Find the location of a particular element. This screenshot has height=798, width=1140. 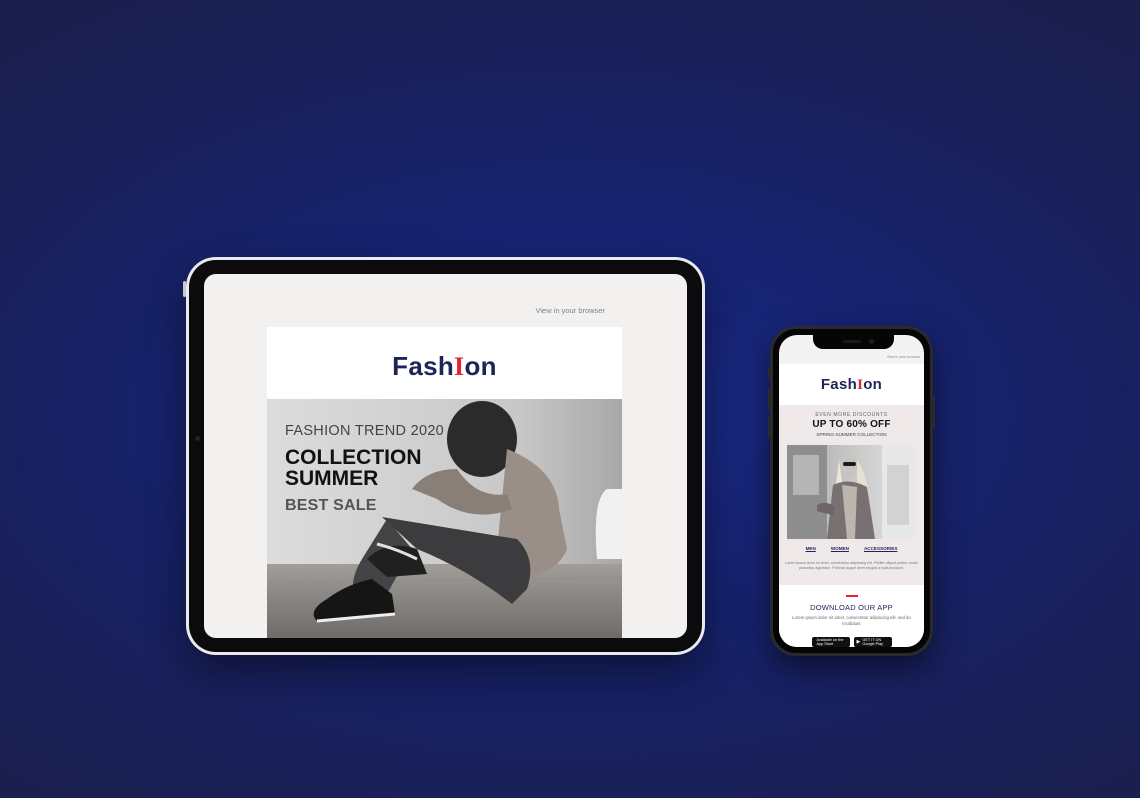

hero-sale-text: BEST SALE is located at coordinates (331, 505).